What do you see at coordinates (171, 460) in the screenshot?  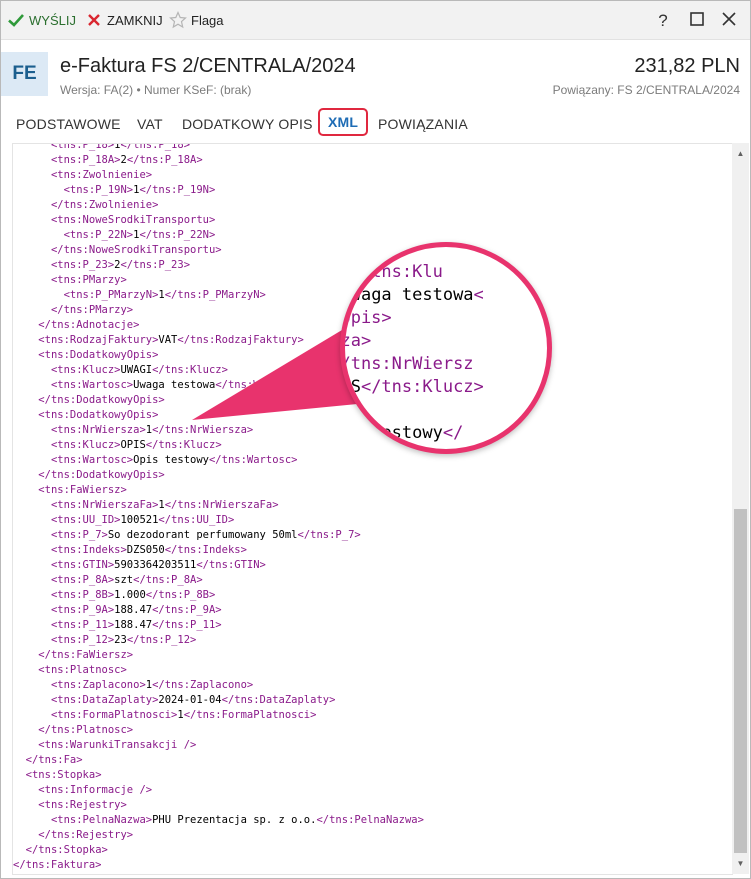 I see `xml-text-value: Opis testowy` at bounding box center [171, 460].